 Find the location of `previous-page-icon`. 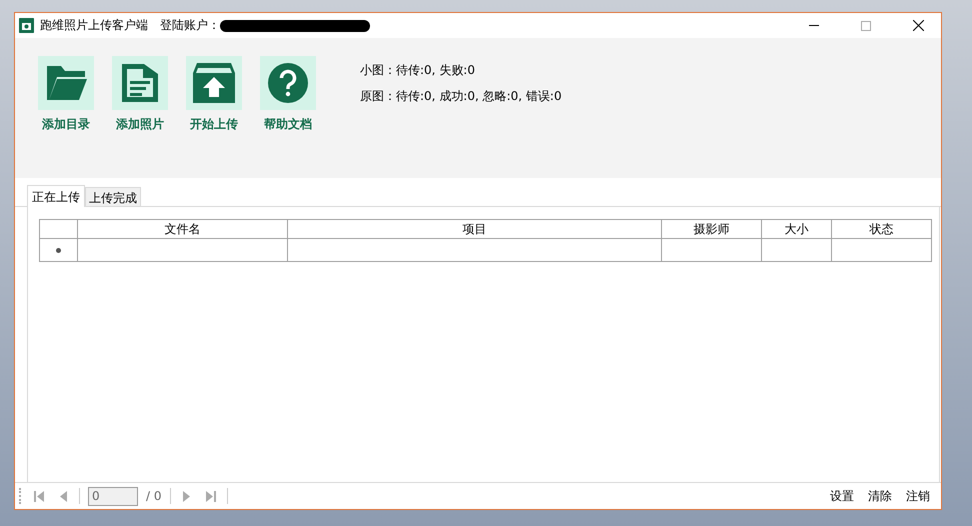

previous-page-icon is located at coordinates (63, 496).